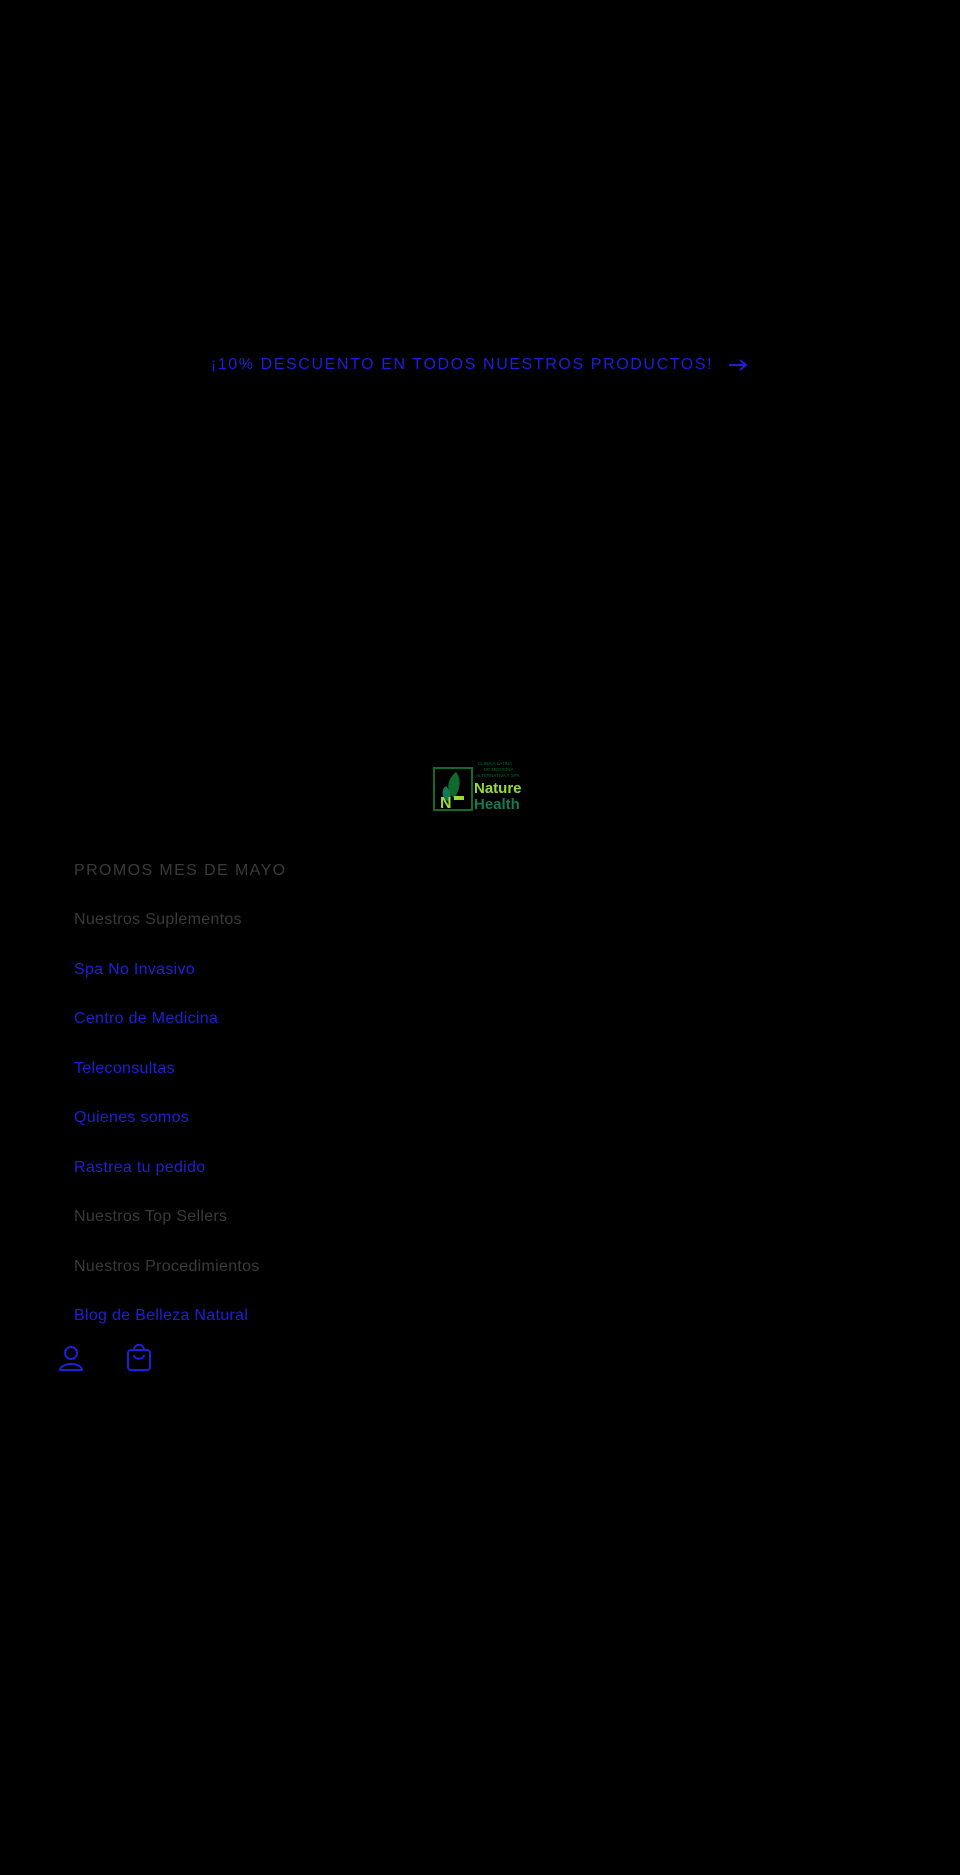  I want to click on menu-item-rastrea: Rastrea tu pedido, so click(324, 1168).